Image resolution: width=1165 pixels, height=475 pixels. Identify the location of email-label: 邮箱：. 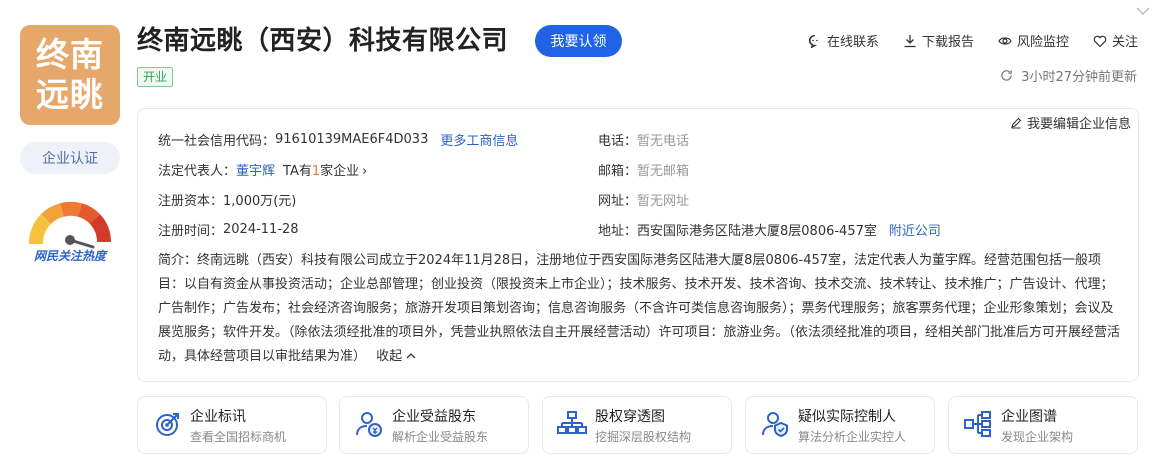
(618, 171).